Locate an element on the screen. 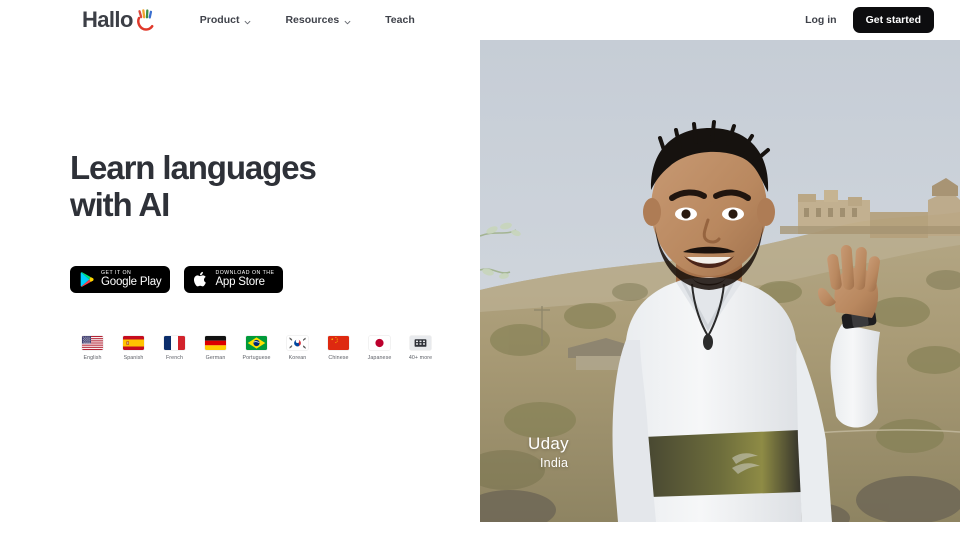 This screenshot has width=960, height=540. page-title: Learn languages with AI is located at coordinates (193, 186).